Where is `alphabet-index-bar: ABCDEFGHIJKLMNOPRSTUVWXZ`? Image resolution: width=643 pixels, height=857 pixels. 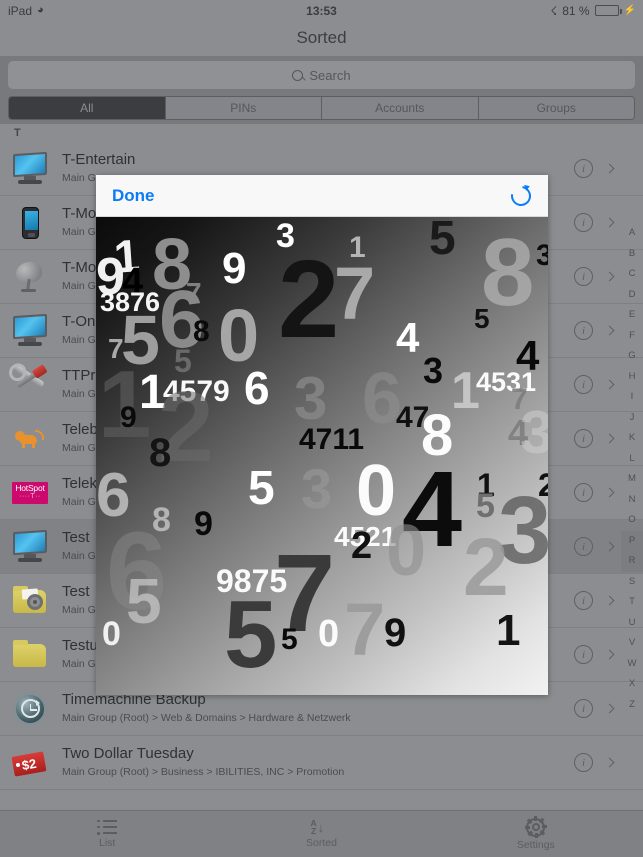 alphabet-index-bar: ABCDEFGHIJKLMNOPRSTUVWXZ is located at coordinates (632, 467).